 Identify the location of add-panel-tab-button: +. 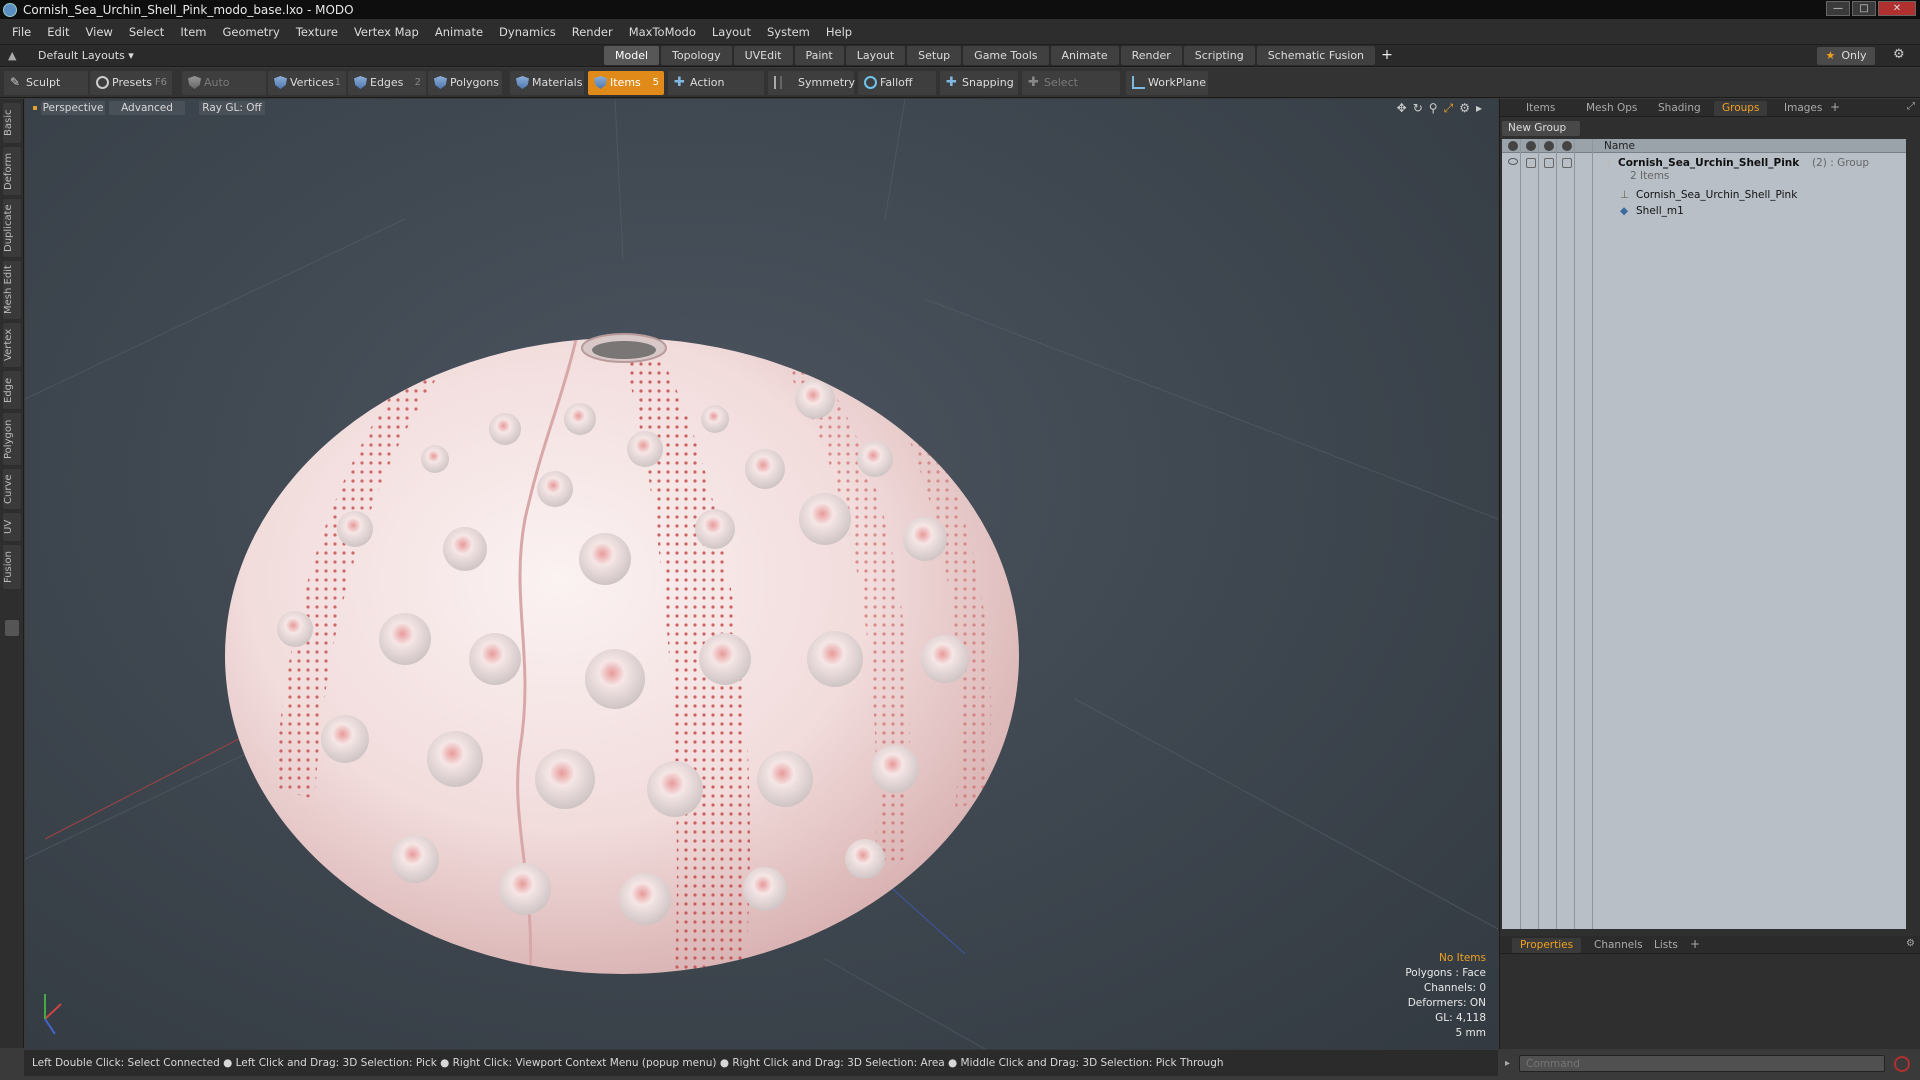
(1835, 107).